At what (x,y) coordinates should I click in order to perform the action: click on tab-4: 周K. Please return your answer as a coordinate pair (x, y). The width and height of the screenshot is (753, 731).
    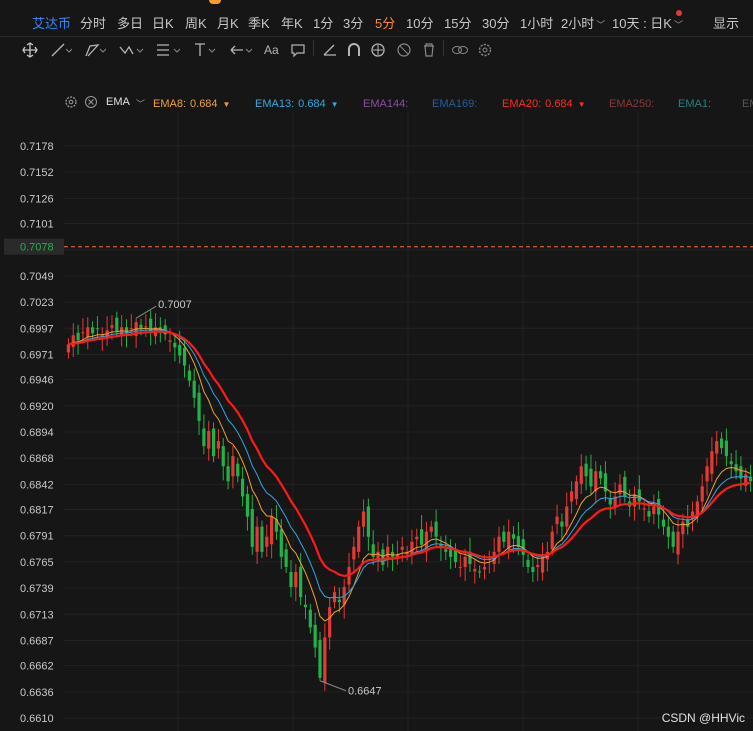
    Looking at the image, I should click on (196, 22).